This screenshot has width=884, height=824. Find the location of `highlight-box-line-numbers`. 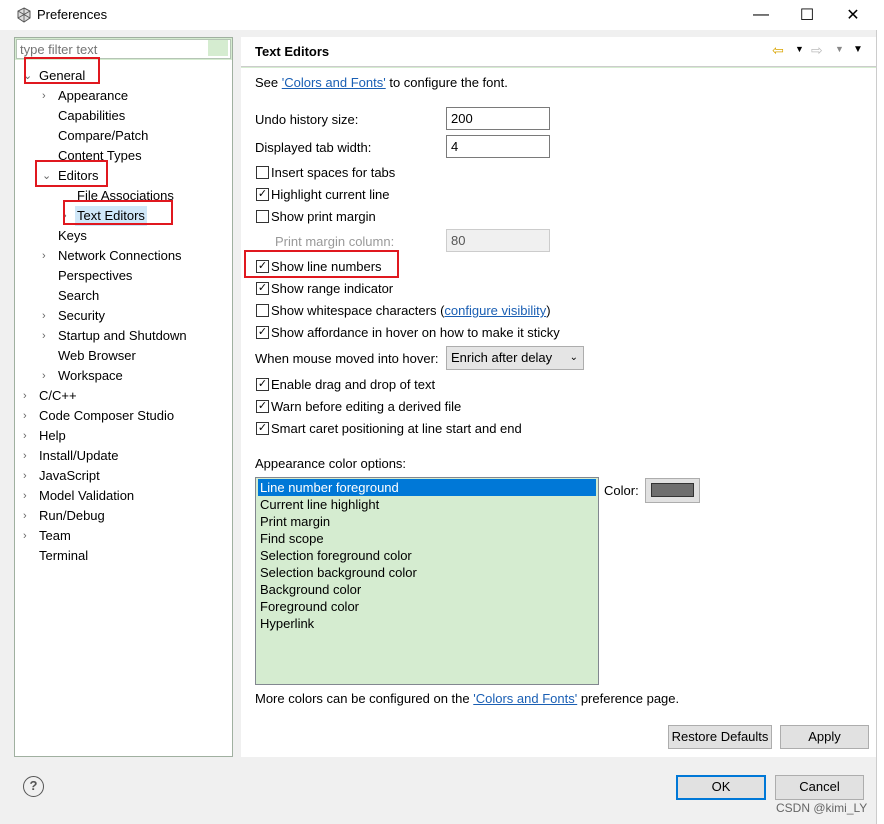

highlight-box-line-numbers is located at coordinates (321, 264).